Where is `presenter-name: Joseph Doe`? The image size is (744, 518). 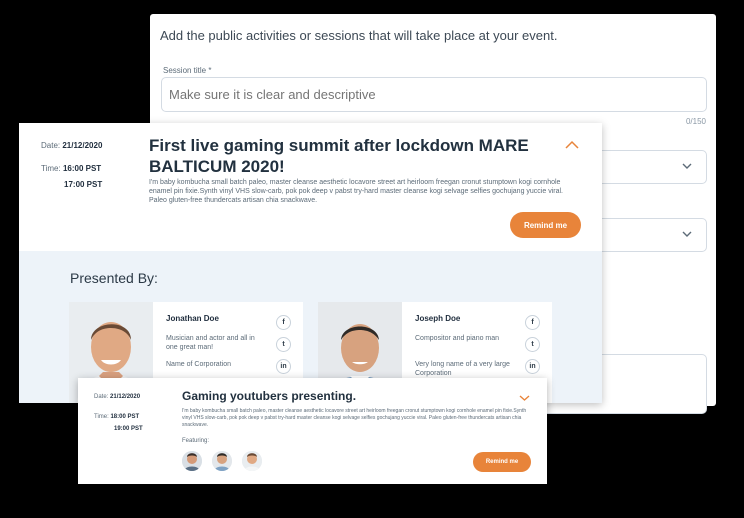
presenter-name: Joseph Doe is located at coordinates (438, 318).